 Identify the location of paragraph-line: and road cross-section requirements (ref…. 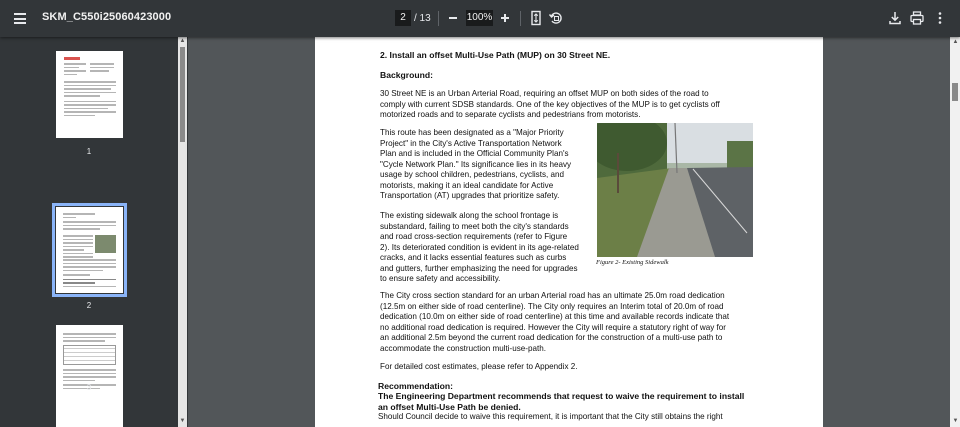
(474, 236).